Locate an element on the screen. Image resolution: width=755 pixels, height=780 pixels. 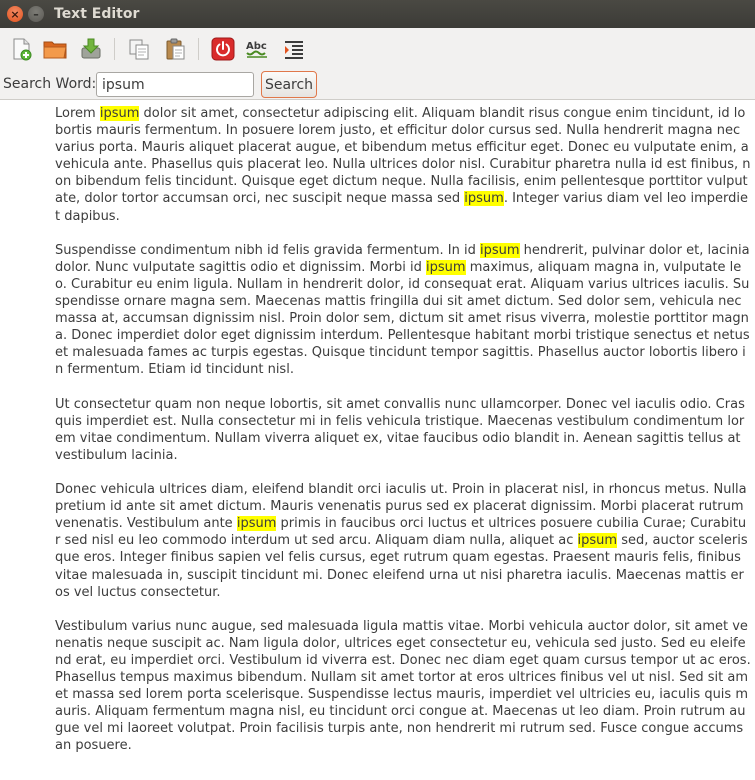
open-folder-icon is located at coordinates (55, 50).